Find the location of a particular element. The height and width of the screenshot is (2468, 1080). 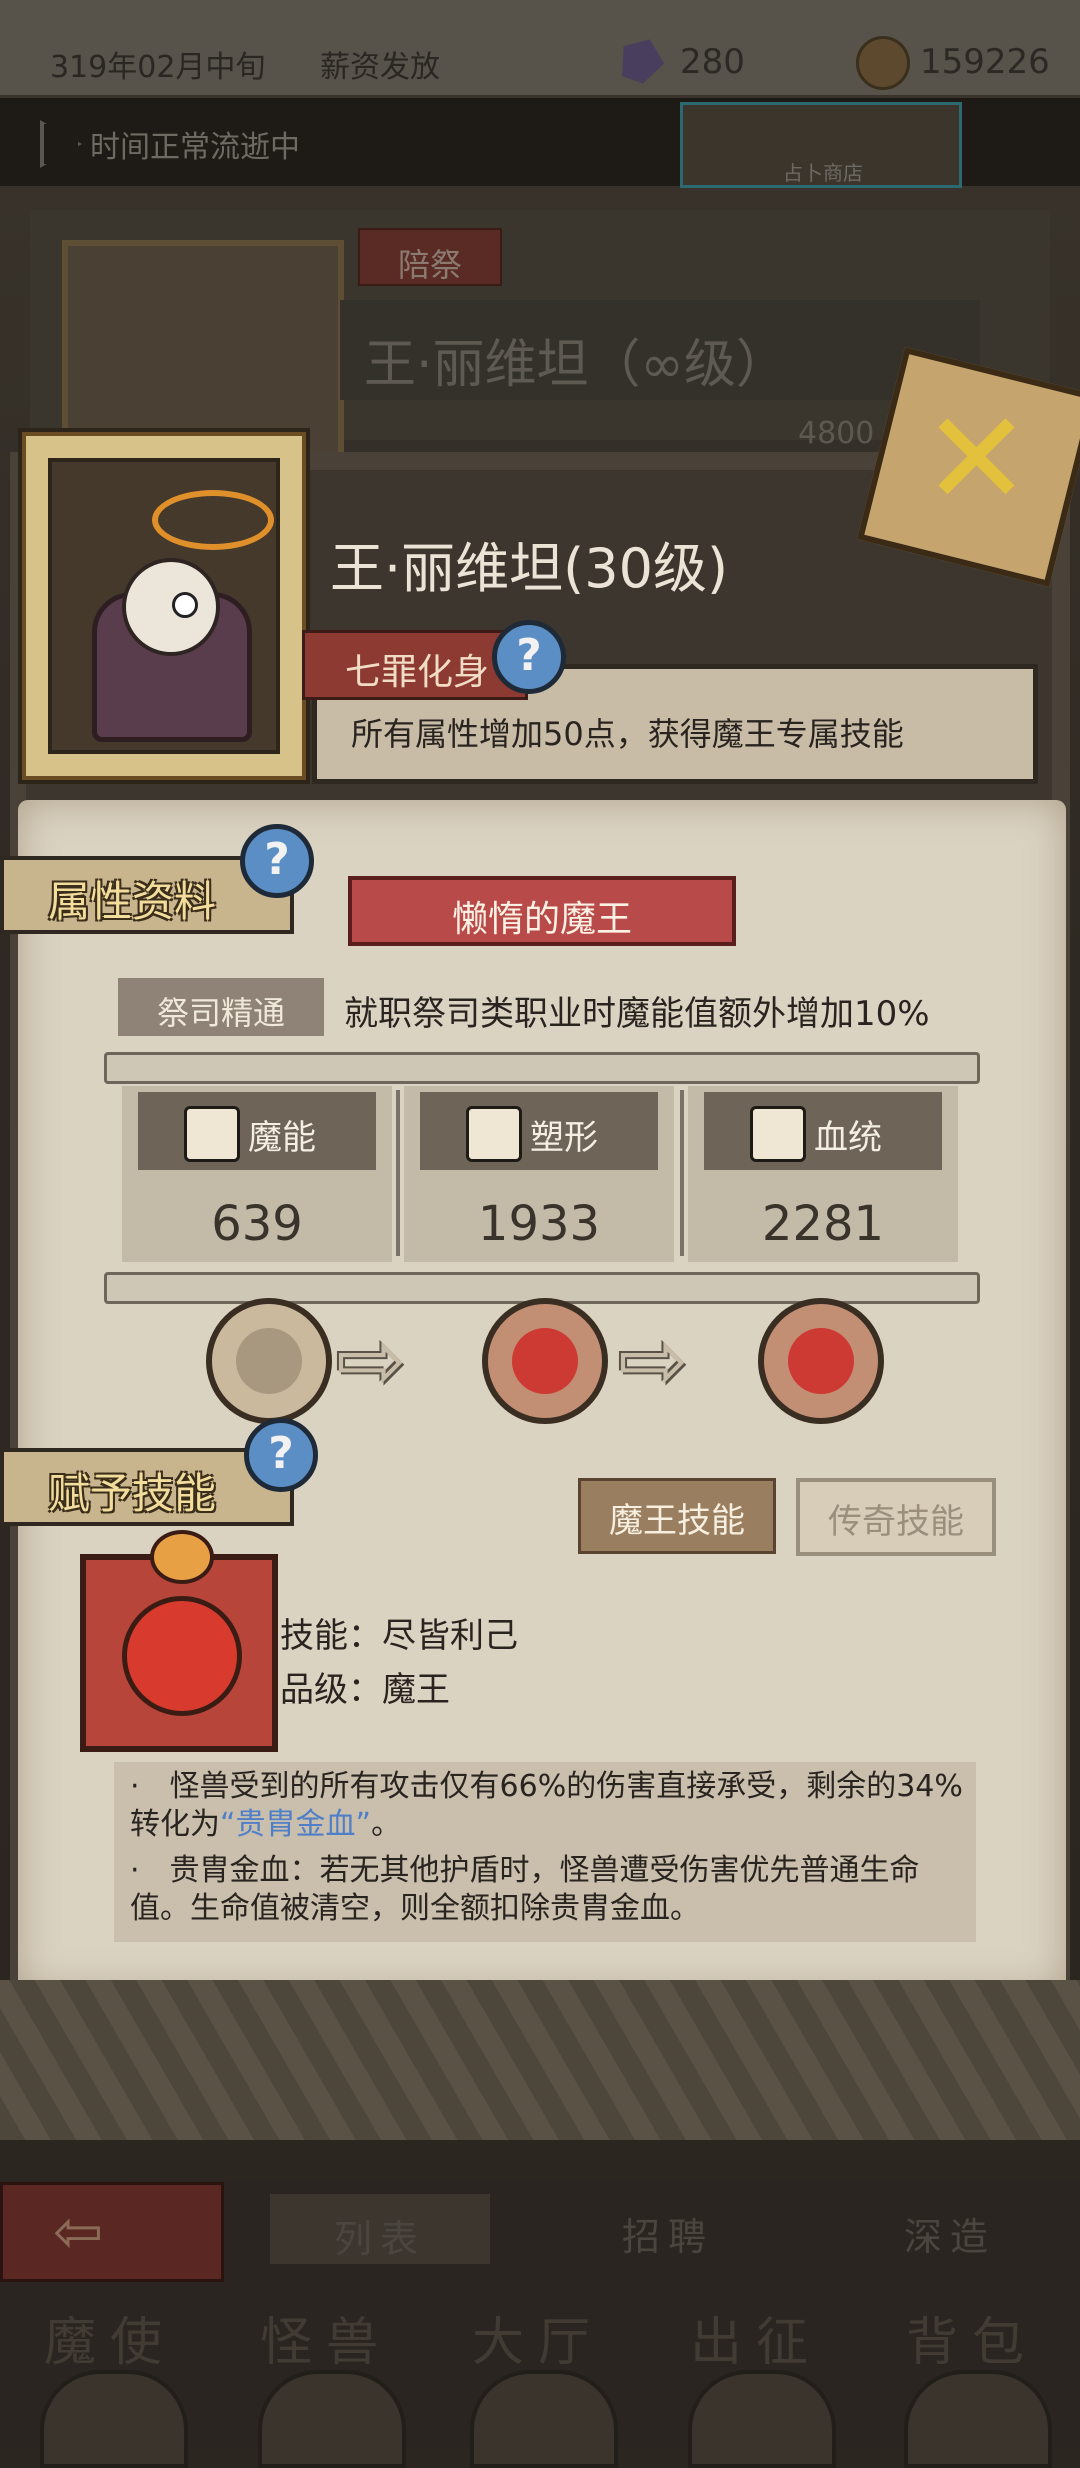

flame-crest-icon is located at coordinates (182, 1557).